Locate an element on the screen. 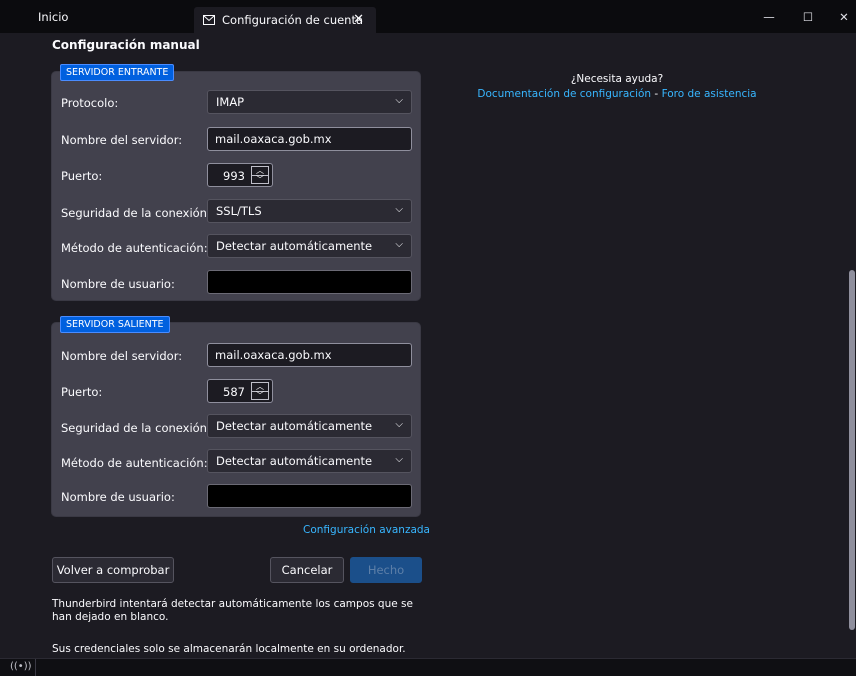 The image size is (856, 676). done-button-label: Hecho is located at coordinates (386, 570).